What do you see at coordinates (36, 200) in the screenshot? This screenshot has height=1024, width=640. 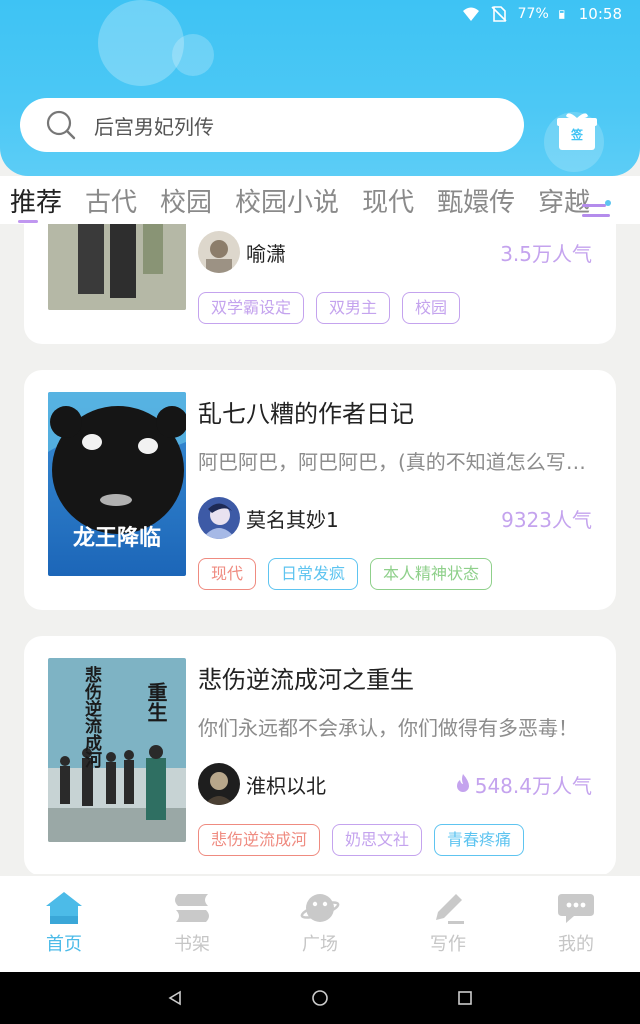 I see `tab-recommend: 推荐` at bounding box center [36, 200].